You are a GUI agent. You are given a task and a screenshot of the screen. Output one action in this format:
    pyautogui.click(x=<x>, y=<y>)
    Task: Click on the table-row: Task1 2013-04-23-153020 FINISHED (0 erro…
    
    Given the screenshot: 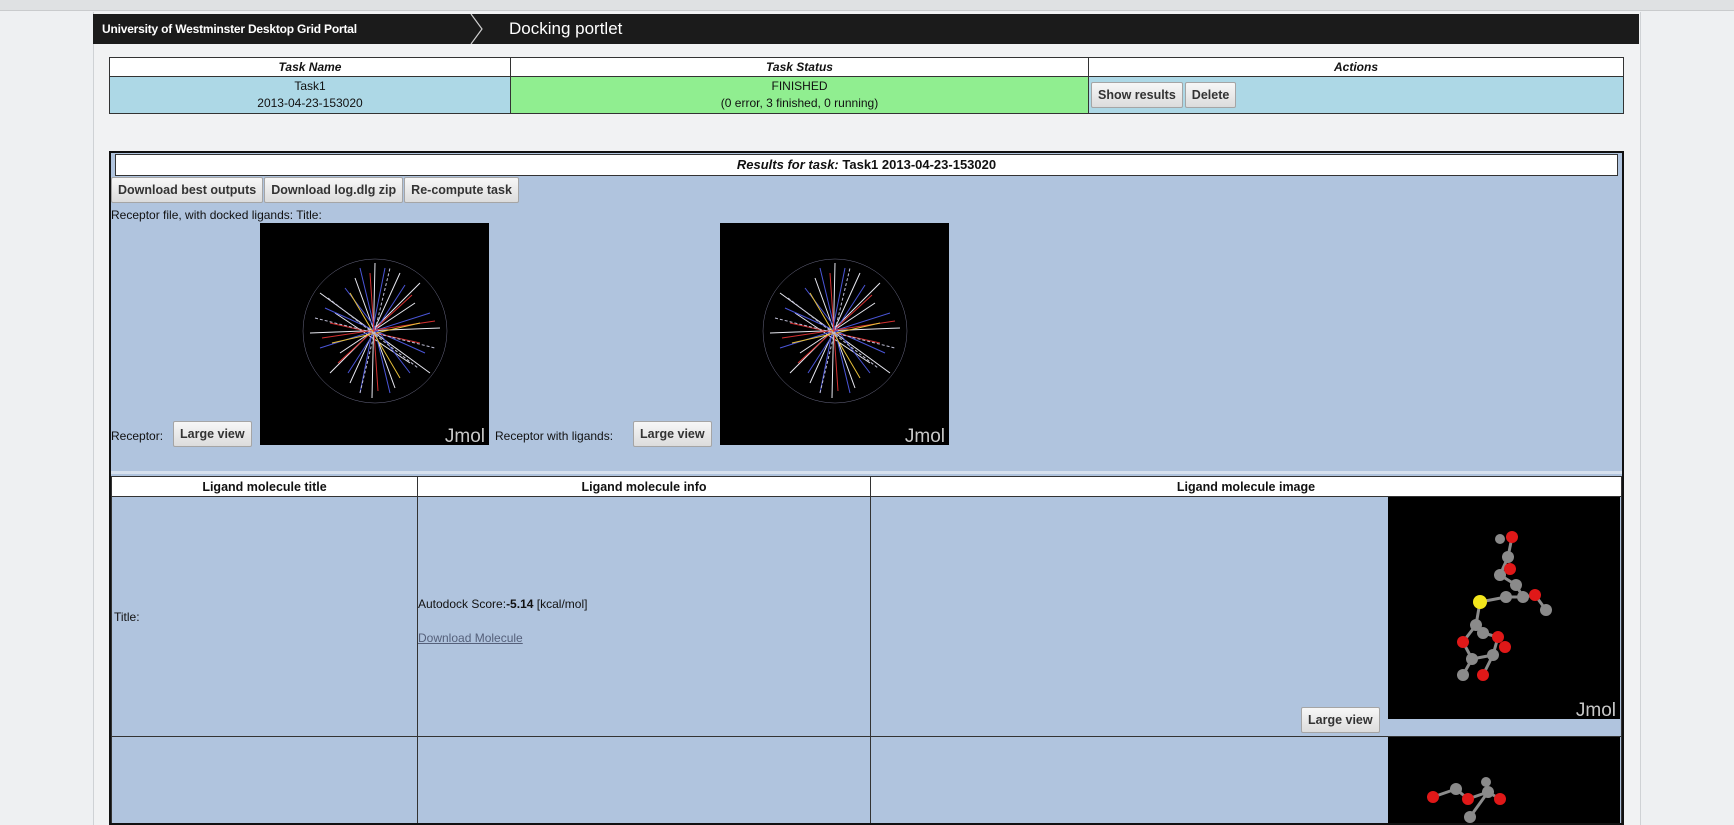 What is the action you would take?
    pyautogui.click(x=866, y=95)
    